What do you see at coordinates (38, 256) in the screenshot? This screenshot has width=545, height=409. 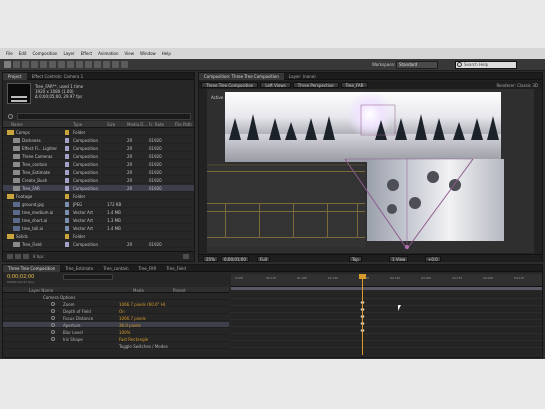 I see `bpc-indicator: 8 bpc` at bounding box center [38, 256].